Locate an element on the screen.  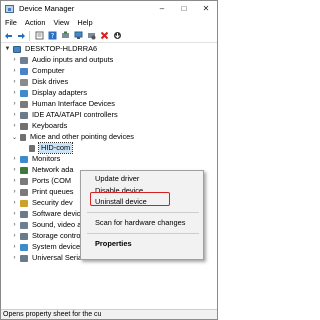
tree-item-disk-drives: › Disk drives is located at coordinates (40, 82).